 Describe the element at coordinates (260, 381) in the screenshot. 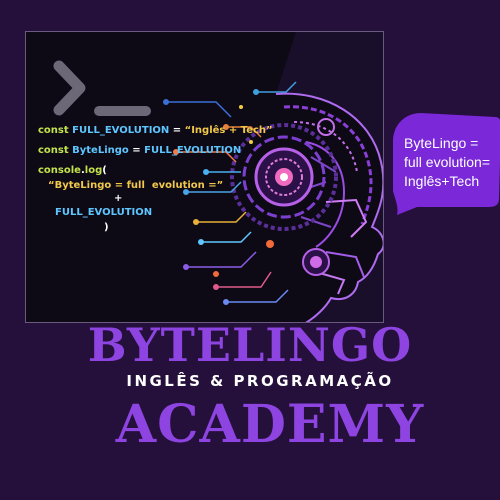

I see `brand-subtitle: INGLÊS & PROGRAMAÇÃO` at that location.